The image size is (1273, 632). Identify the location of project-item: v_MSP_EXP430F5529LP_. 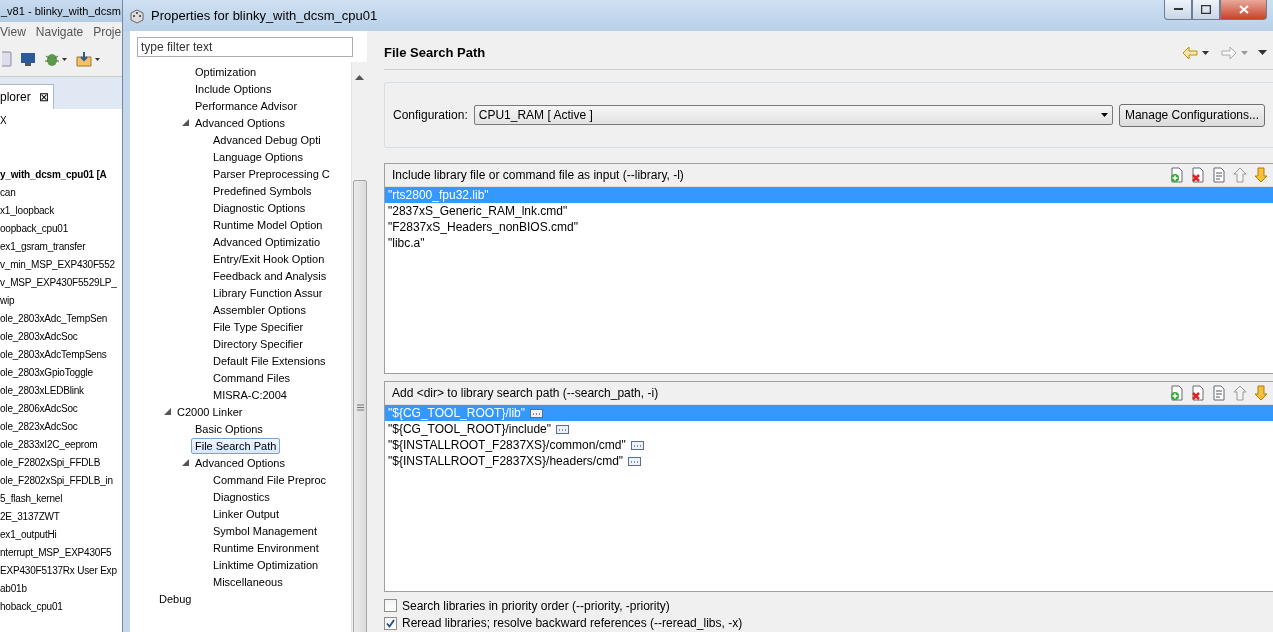
(61, 283).